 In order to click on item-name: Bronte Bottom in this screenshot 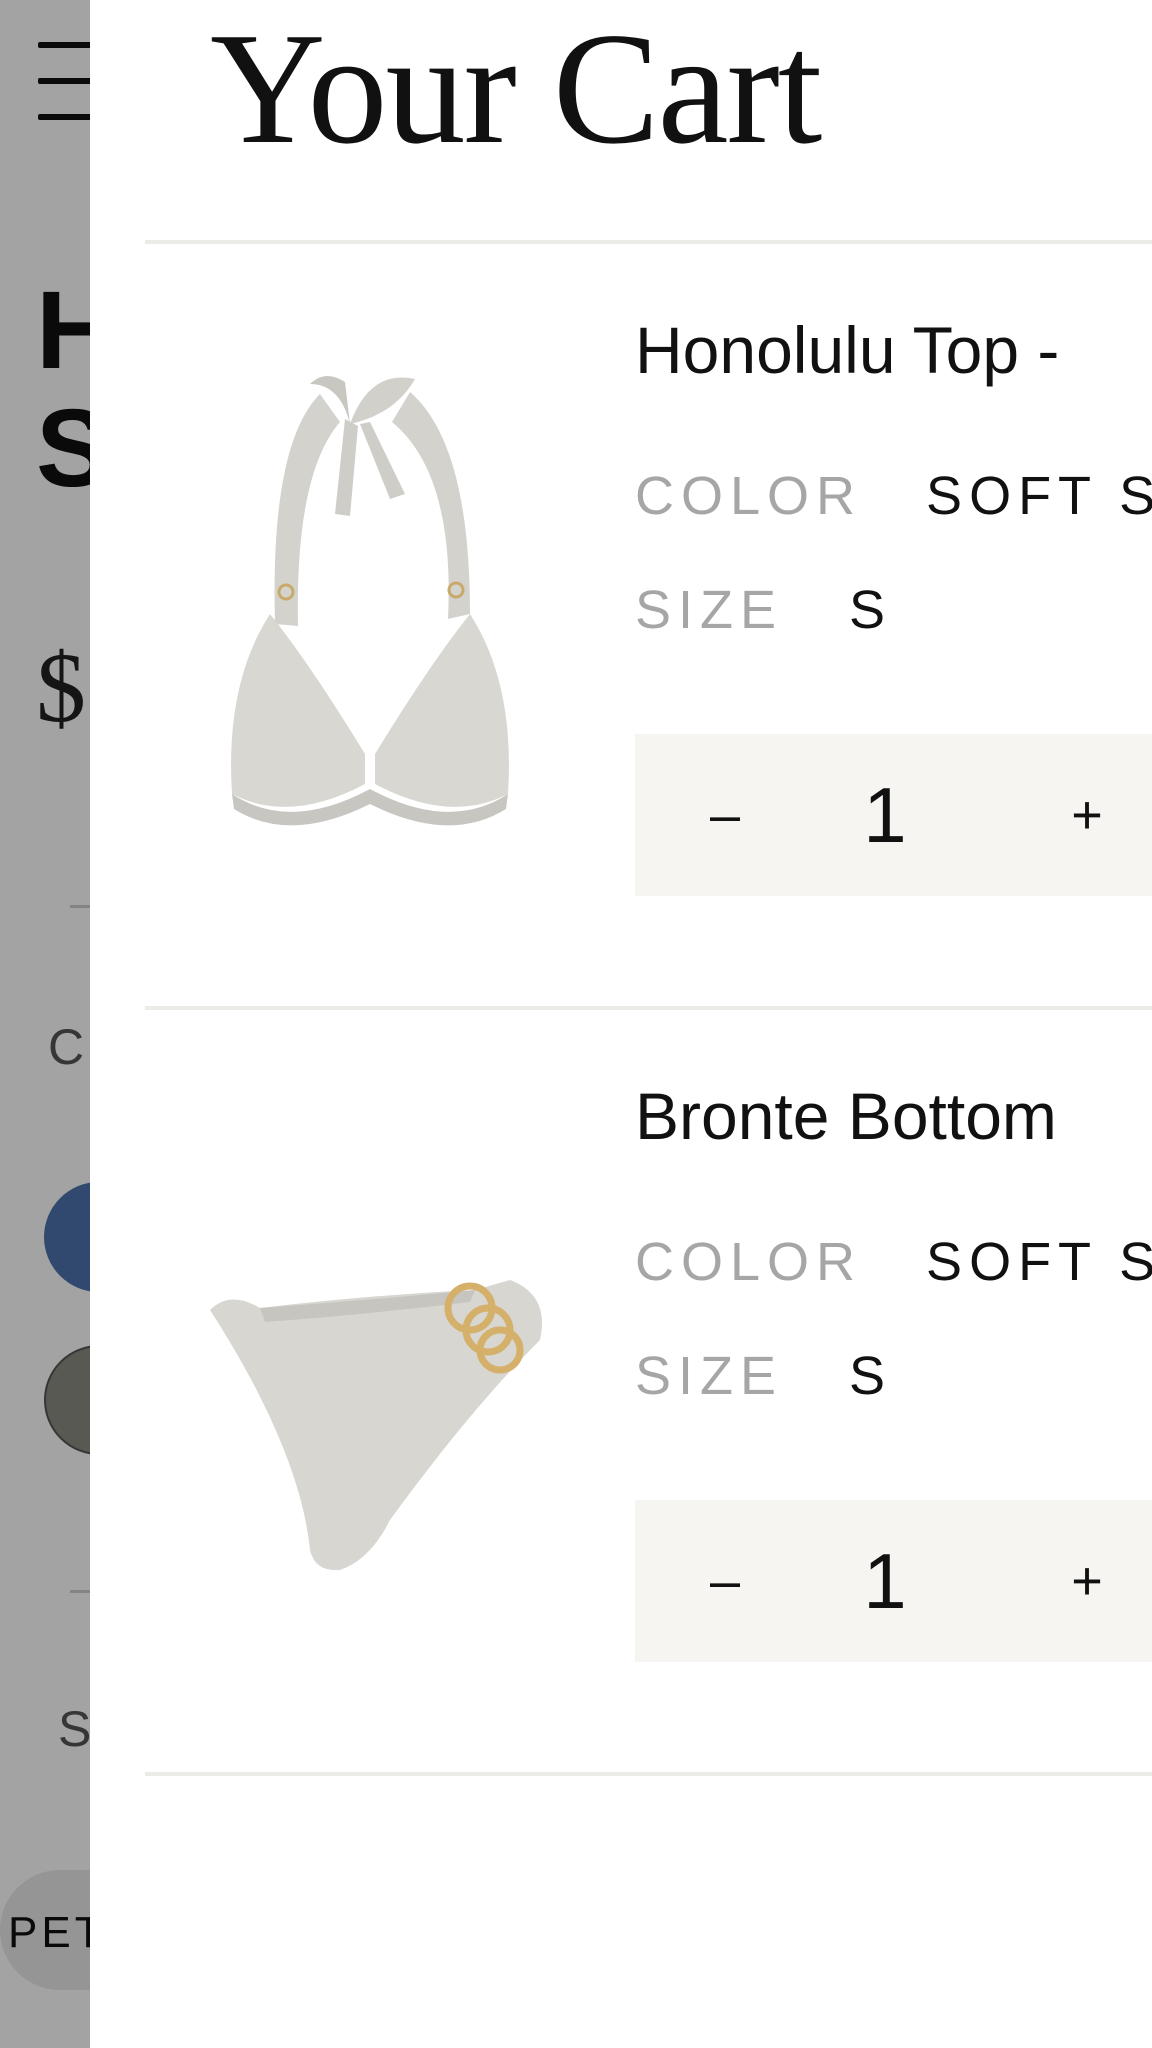, I will do `click(846, 1116)`.